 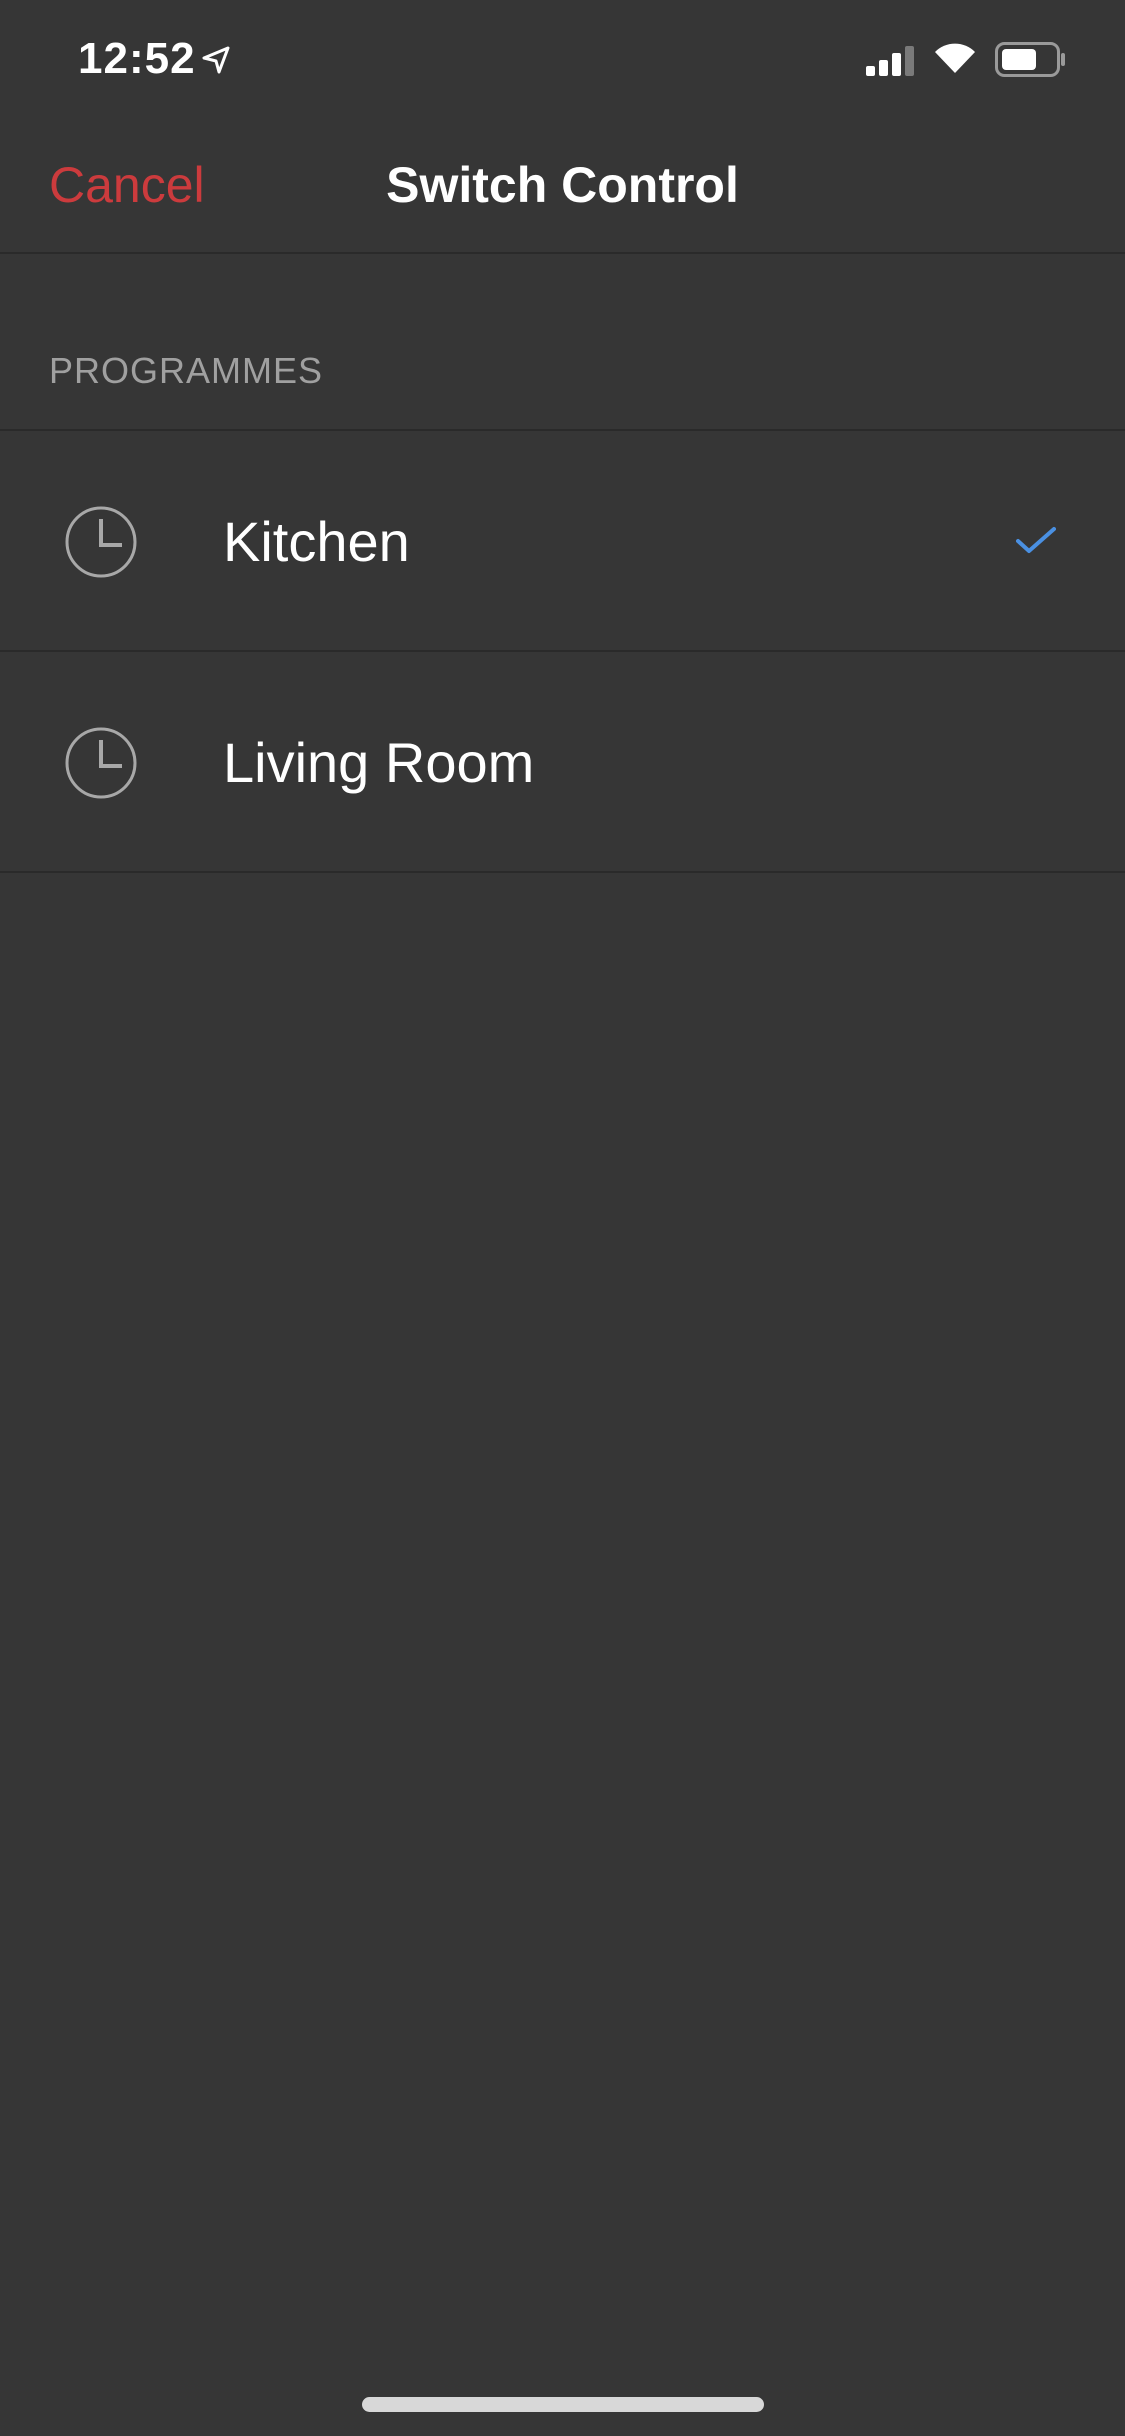 I want to click on list-item-label: Living Room, so click(x=379, y=762).